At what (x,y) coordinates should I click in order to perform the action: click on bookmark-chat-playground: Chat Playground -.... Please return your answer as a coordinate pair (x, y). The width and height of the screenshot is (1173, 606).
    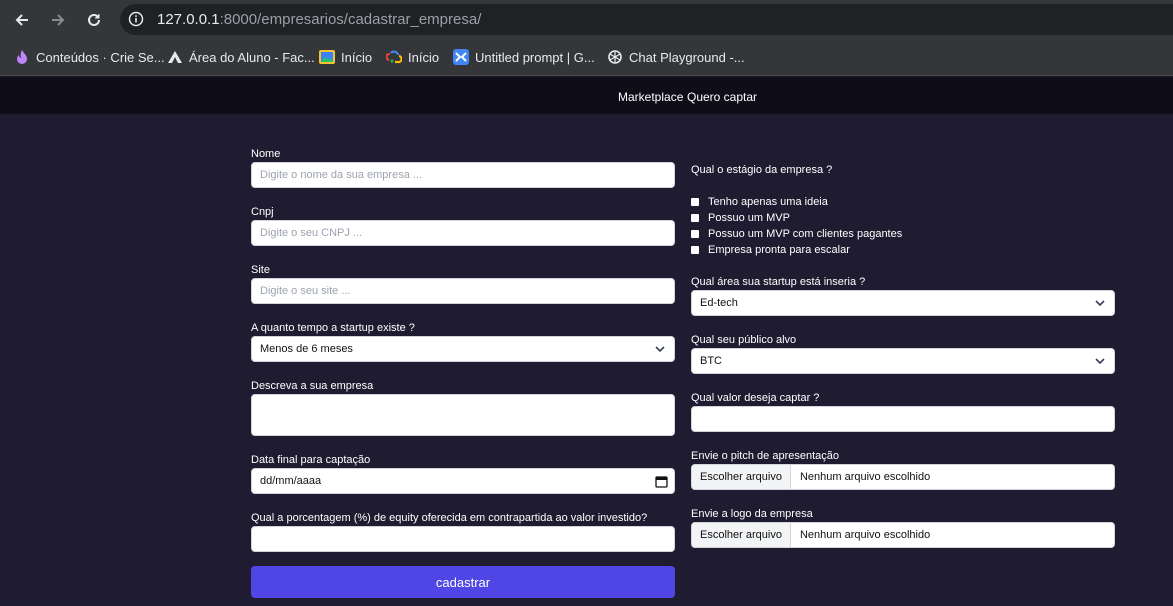
    Looking at the image, I should click on (676, 57).